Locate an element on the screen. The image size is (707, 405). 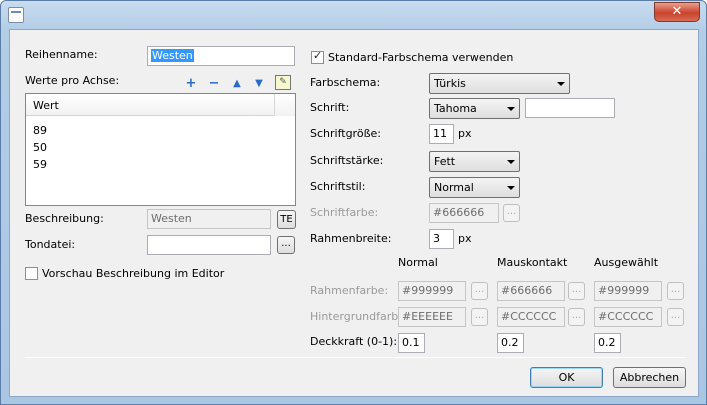
standard-scheme-checkbox is located at coordinates (317, 56).